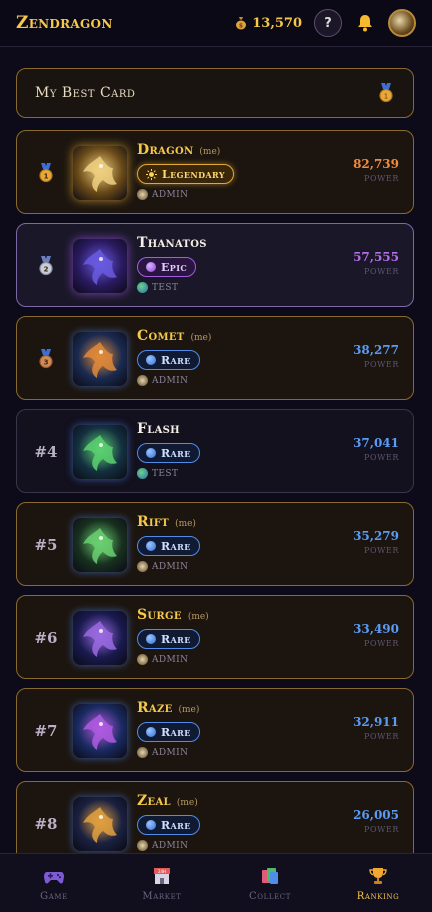  What do you see at coordinates (46, 731) in the screenshot?
I see `rank-number: #7` at bounding box center [46, 731].